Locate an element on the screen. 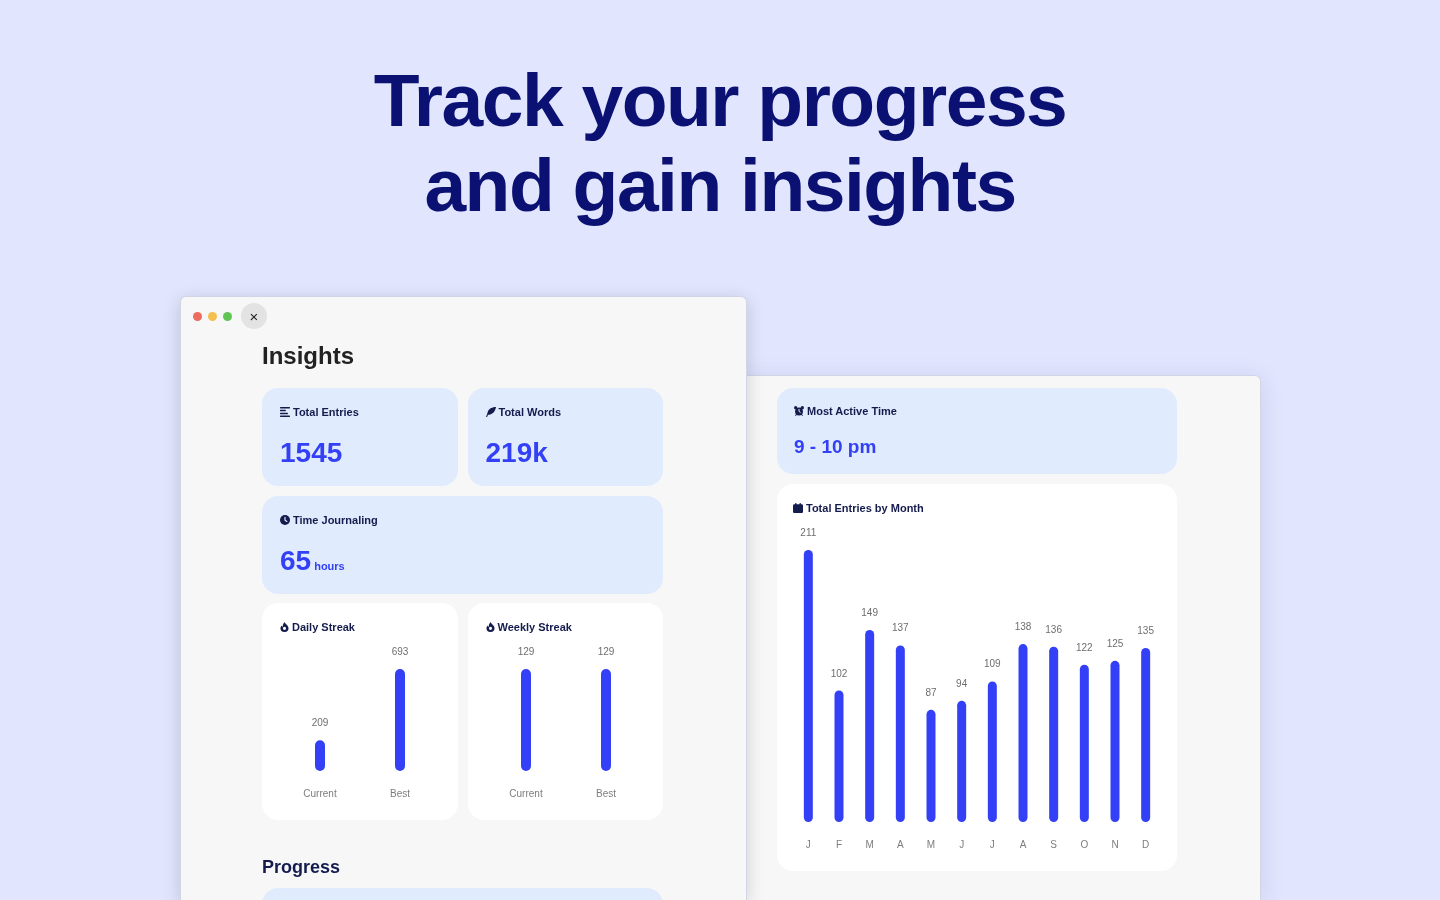 Image resolution: width=1440 pixels, height=900 pixels. axis-label: F is located at coordinates (839, 844).